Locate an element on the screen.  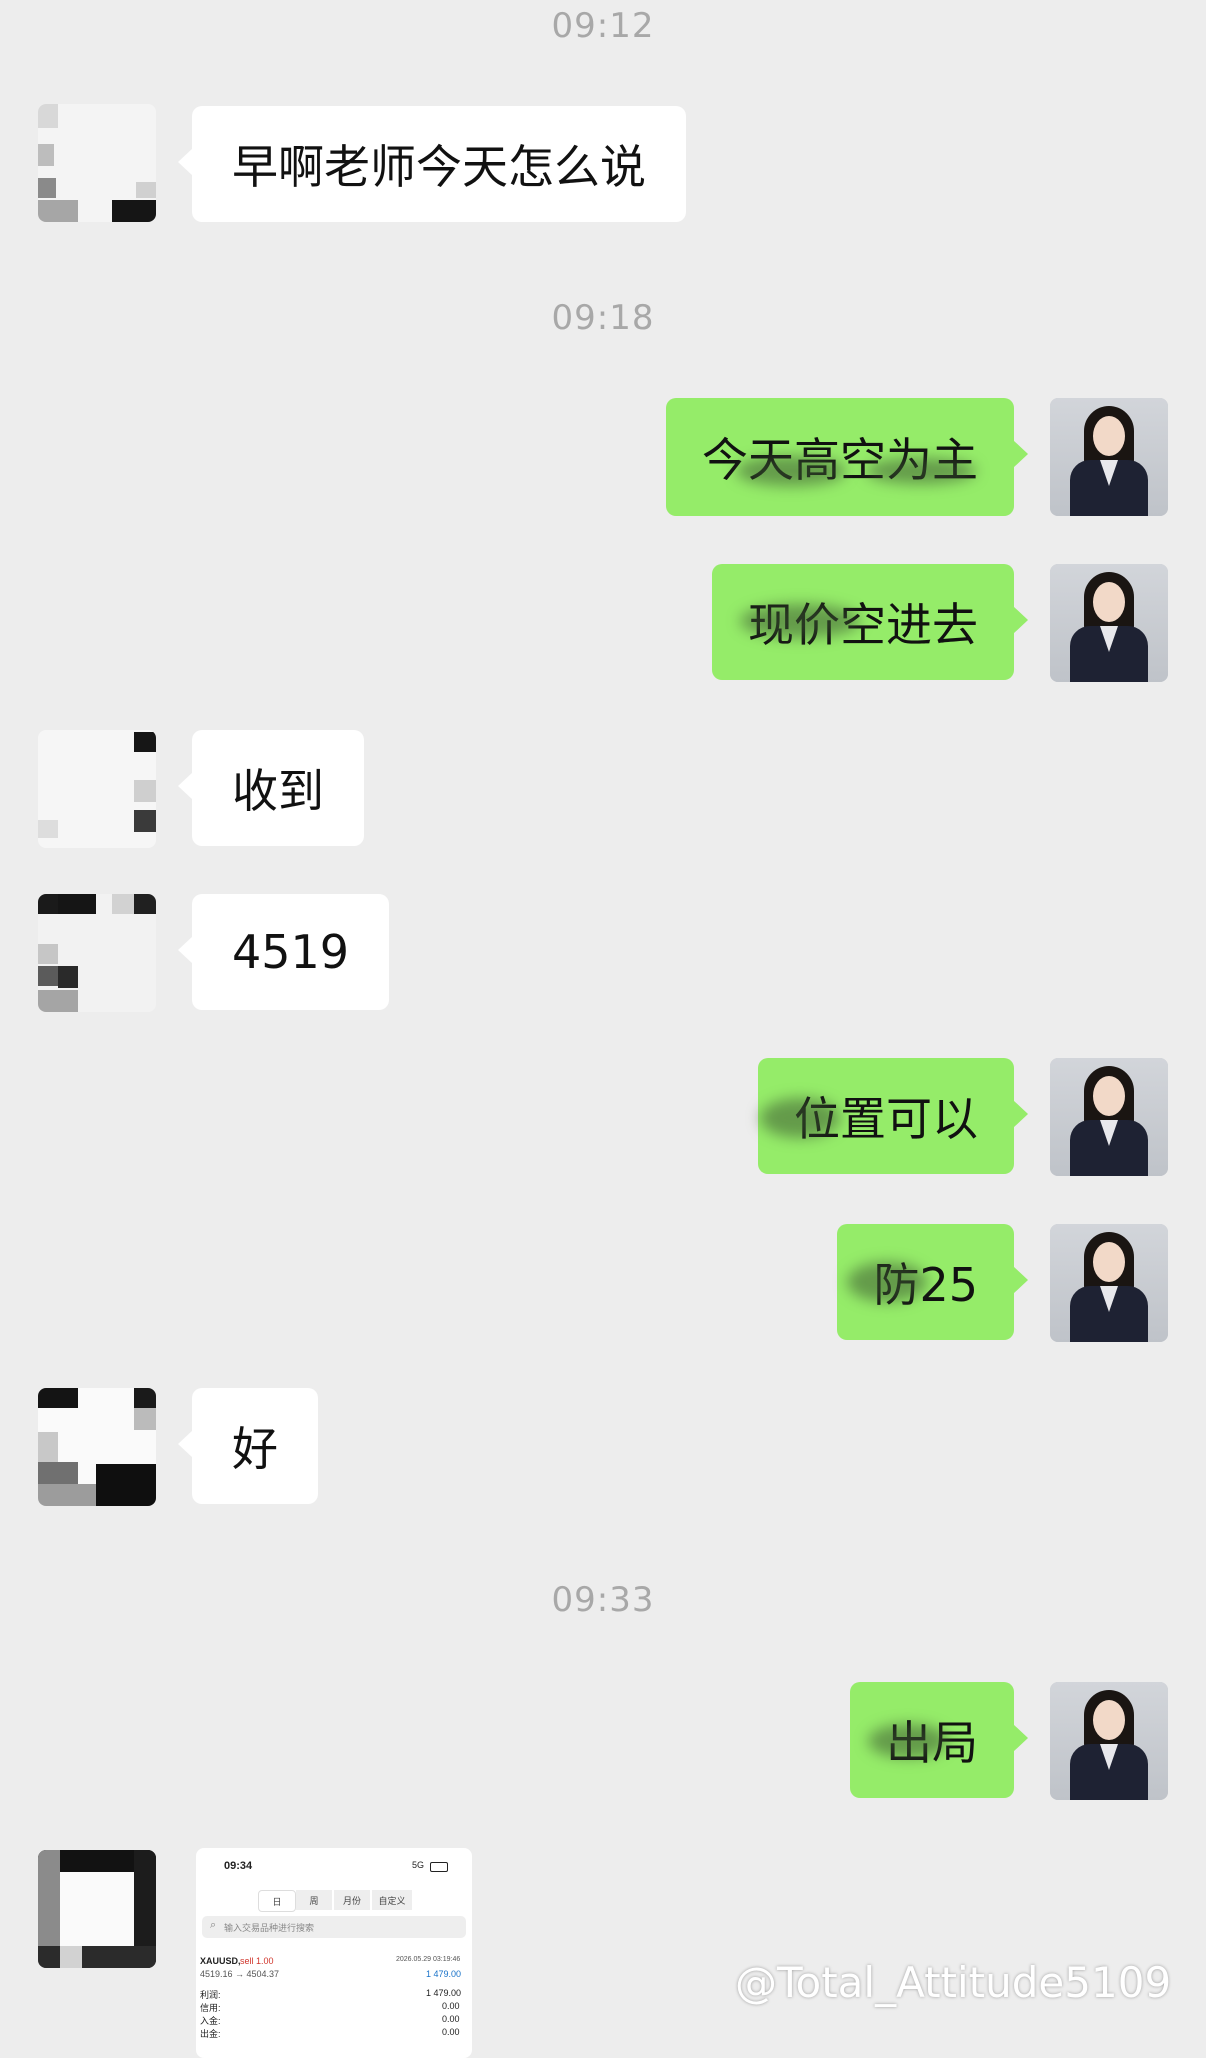
timestamp: 09:18 is located at coordinates (603, 318).